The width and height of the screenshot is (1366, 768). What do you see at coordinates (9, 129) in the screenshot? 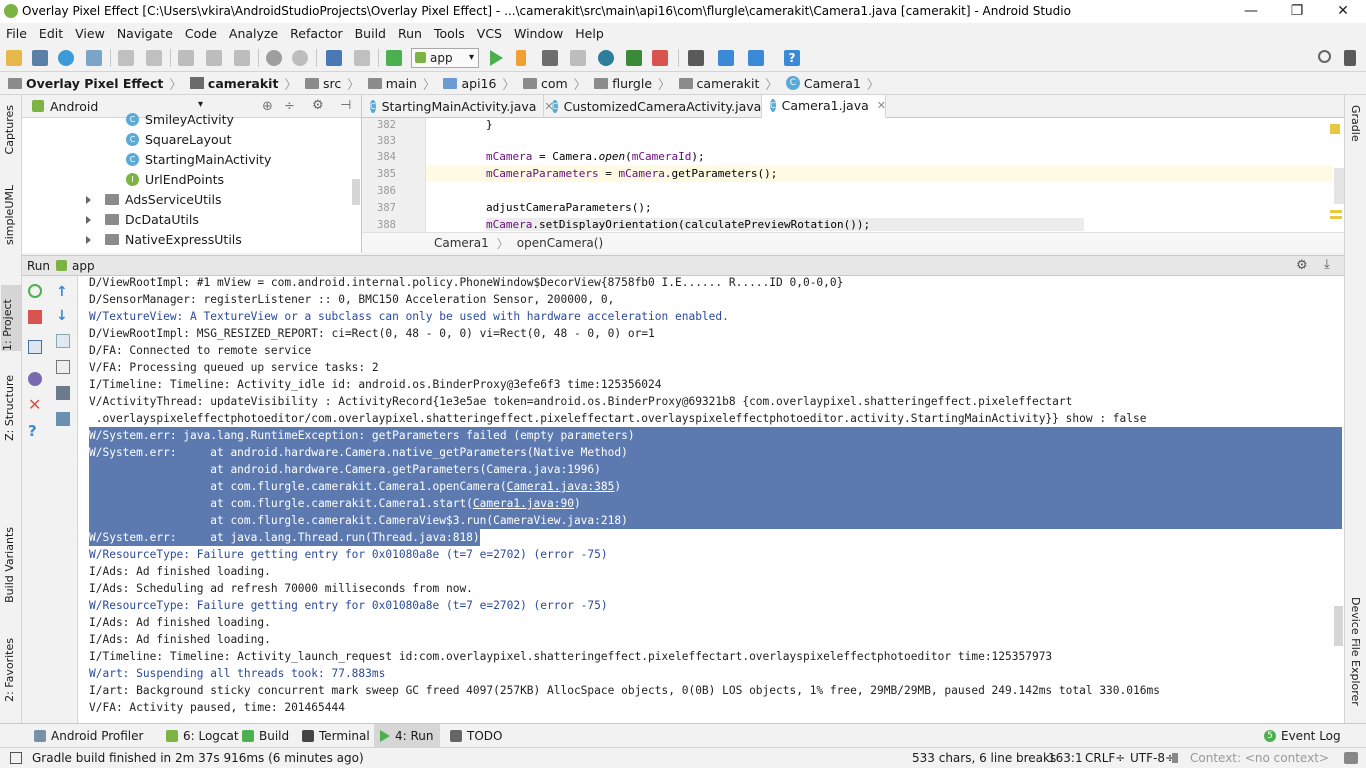
I see `captures-tab: Captures` at bounding box center [9, 129].